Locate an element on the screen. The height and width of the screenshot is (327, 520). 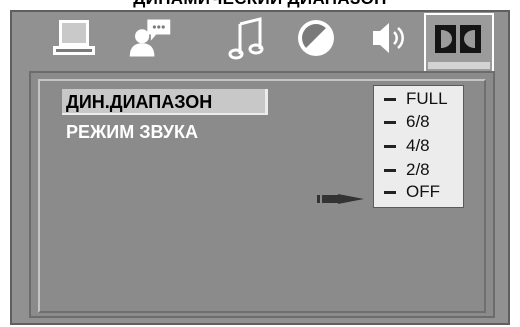
tab-video is located at coordinates (316, 38).